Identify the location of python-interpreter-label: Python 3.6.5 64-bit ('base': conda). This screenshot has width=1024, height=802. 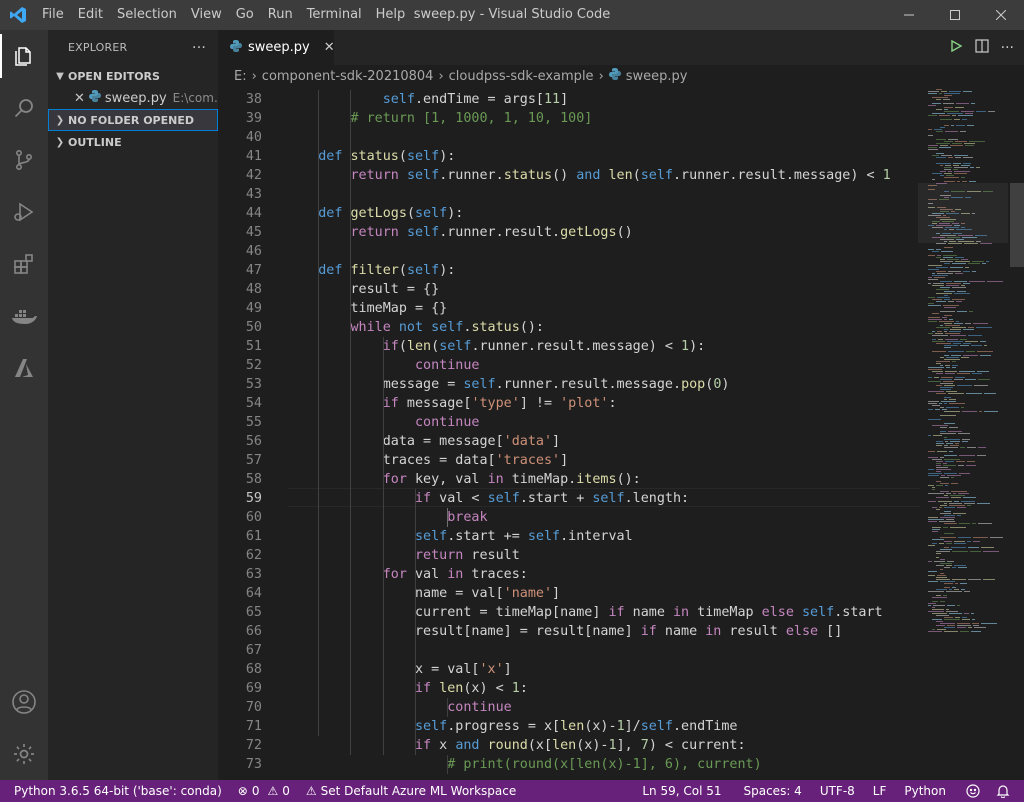
(118, 791).